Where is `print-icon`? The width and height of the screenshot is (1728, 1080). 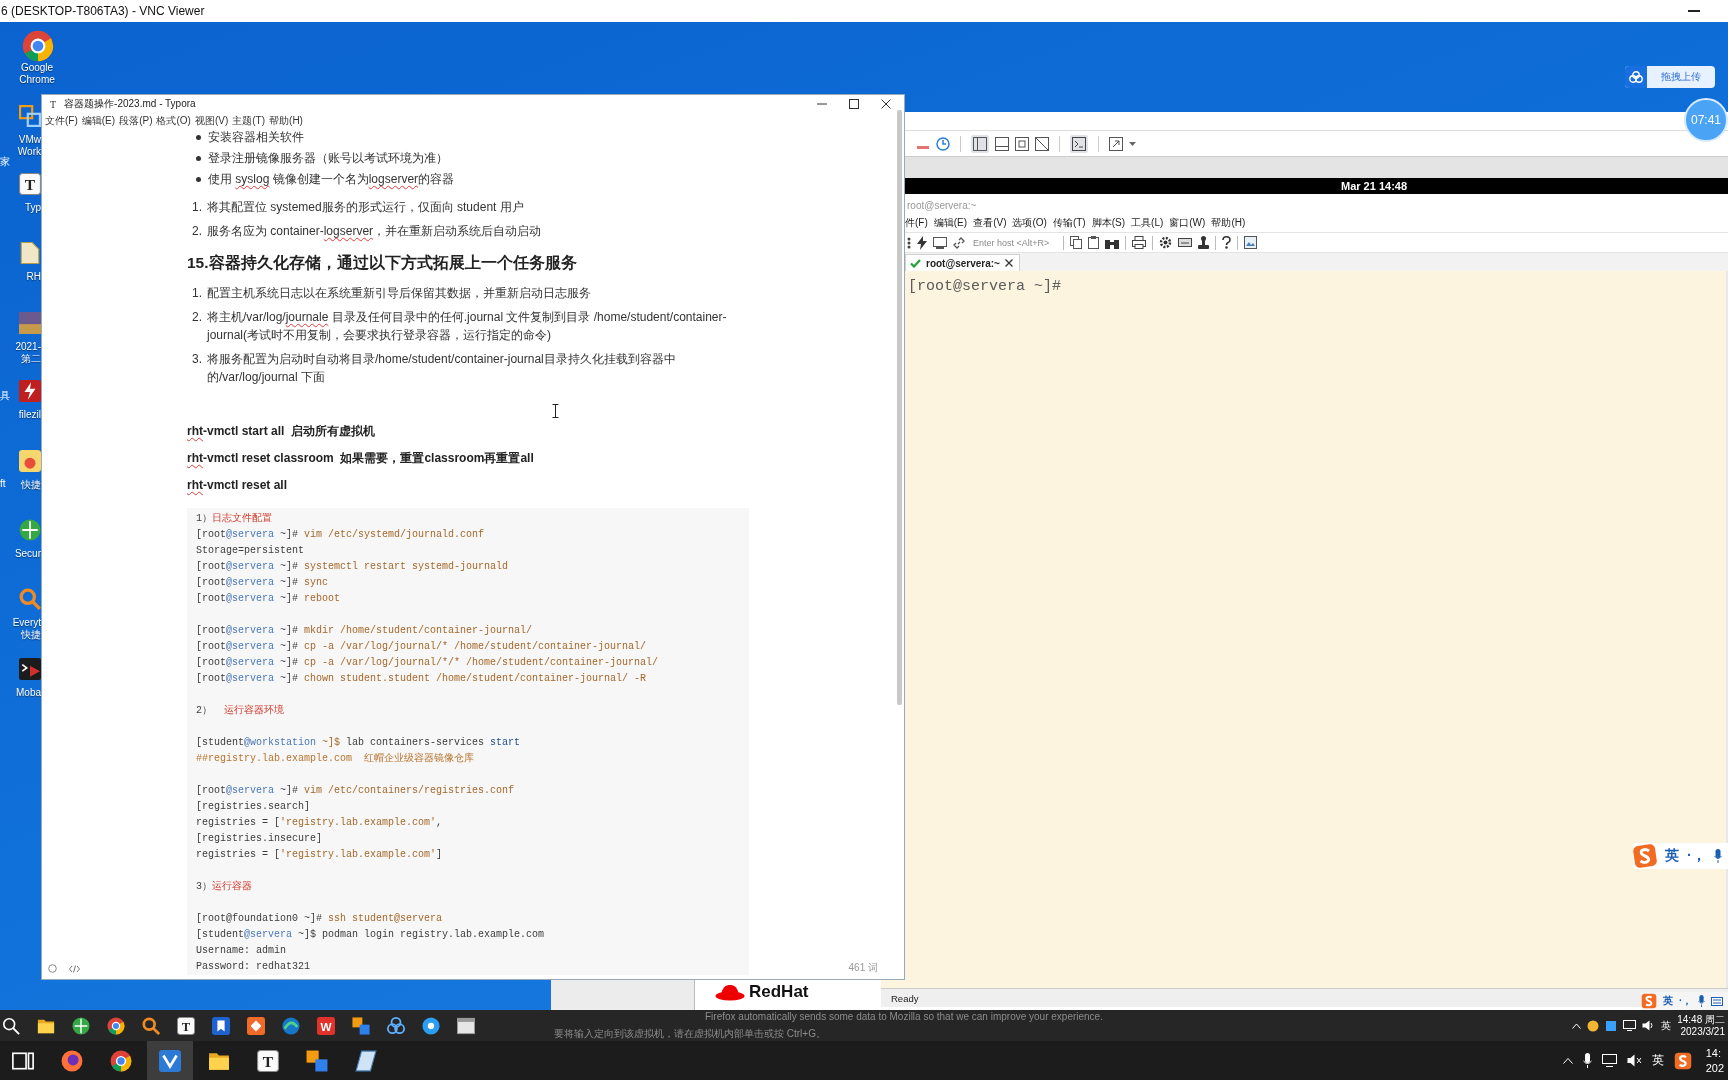 print-icon is located at coordinates (1139, 242).